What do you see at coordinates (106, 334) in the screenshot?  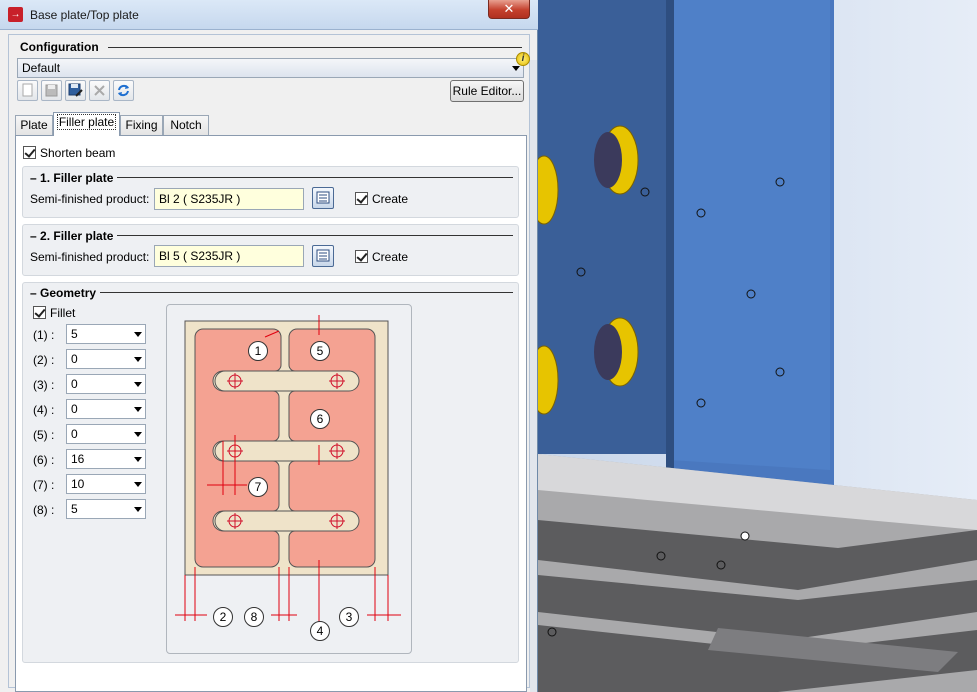 I see `param-1-select: 5` at bounding box center [106, 334].